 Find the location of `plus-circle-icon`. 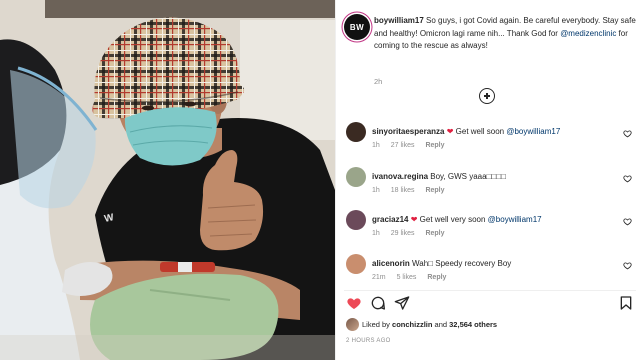

plus-circle-icon is located at coordinates (487, 96).